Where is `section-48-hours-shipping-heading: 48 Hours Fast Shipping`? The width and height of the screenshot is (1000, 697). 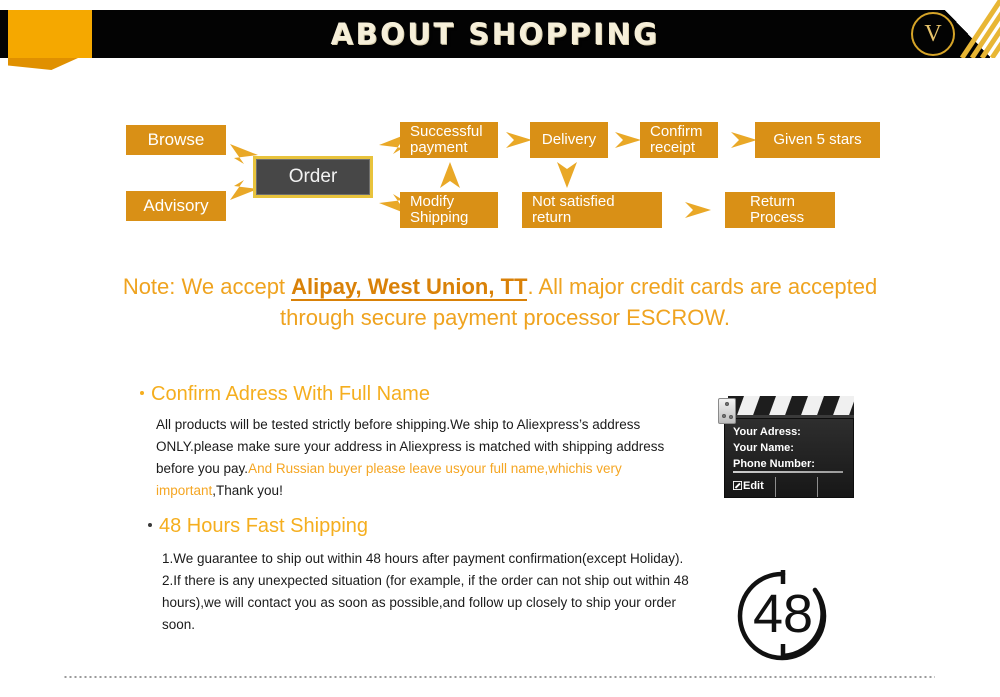 section-48-hours-shipping-heading: 48 Hours Fast Shipping is located at coordinates (420, 526).